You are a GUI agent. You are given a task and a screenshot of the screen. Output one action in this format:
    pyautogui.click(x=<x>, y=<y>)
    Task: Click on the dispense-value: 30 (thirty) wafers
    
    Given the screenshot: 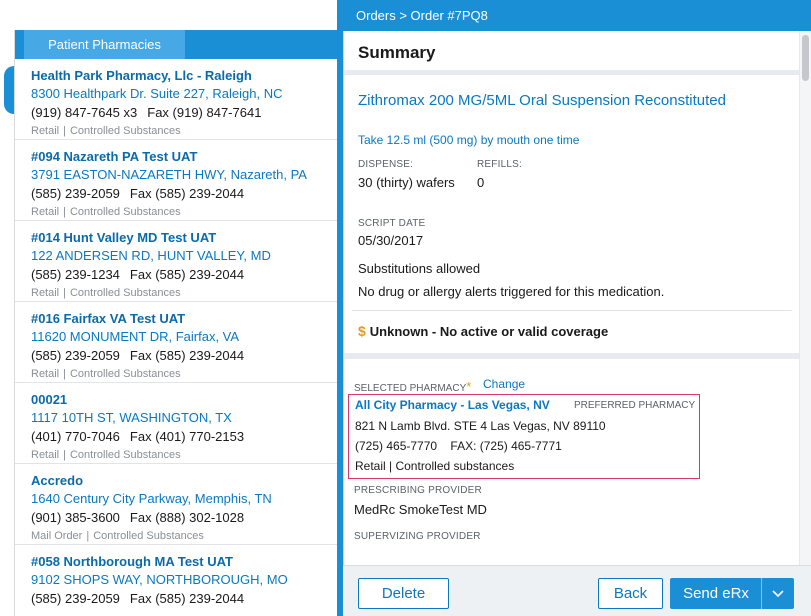 What is the action you would take?
    pyautogui.click(x=406, y=182)
    